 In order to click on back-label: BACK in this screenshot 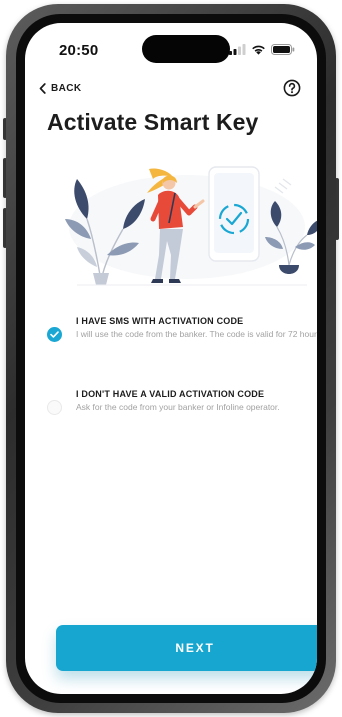, I will do `click(66, 88)`.